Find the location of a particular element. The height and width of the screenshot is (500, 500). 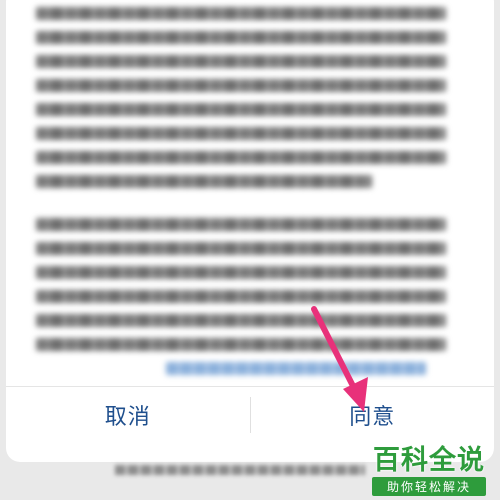

background-text-blurred is located at coordinates (240, 470).